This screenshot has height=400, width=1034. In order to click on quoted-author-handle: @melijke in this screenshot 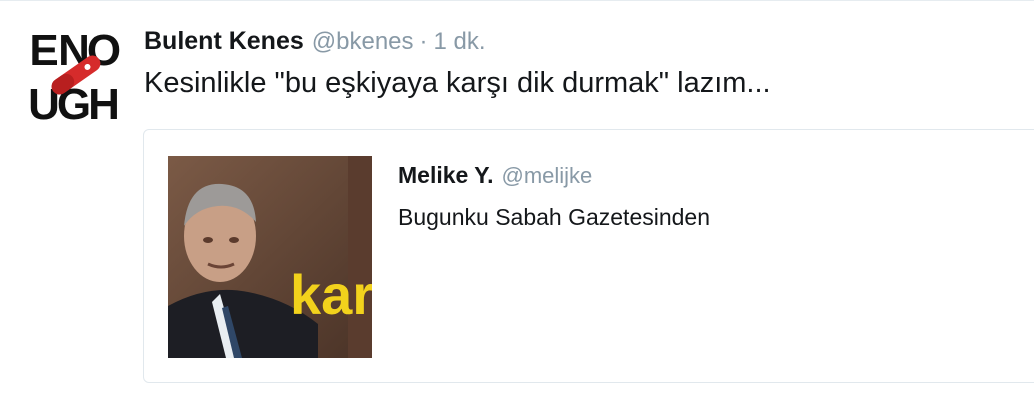, I will do `click(546, 176)`.